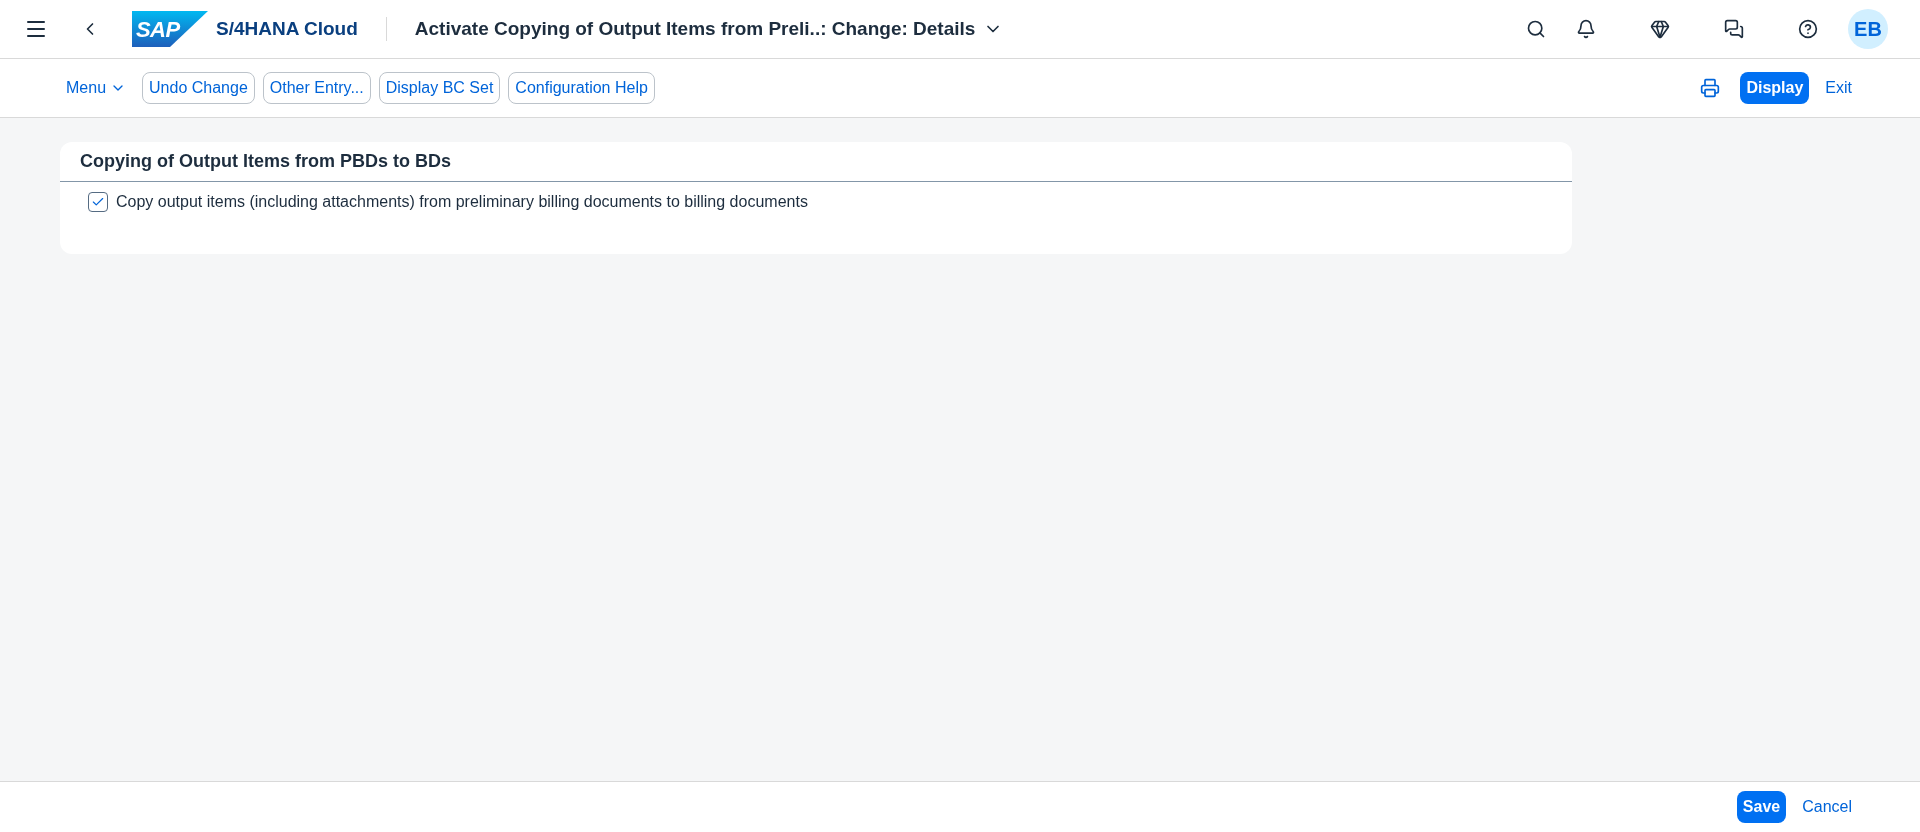 This screenshot has height=832, width=1920. What do you see at coordinates (439, 88) in the screenshot?
I see `toolbar-button: Display BC Set` at bounding box center [439, 88].